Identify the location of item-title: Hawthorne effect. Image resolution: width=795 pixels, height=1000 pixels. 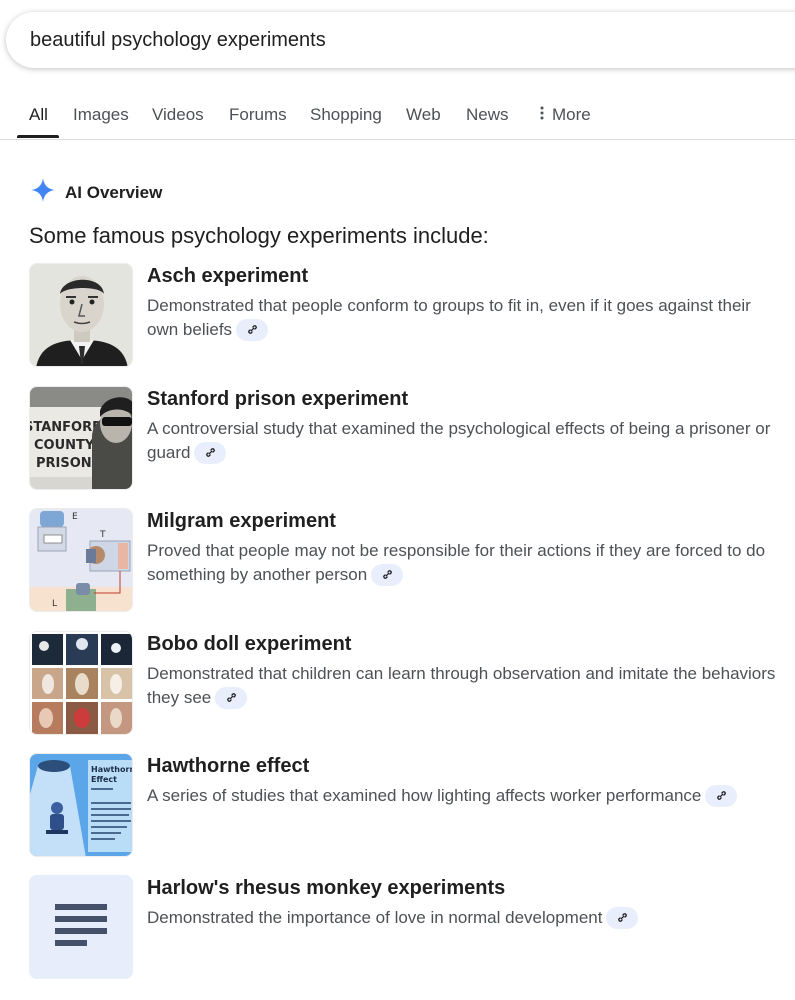
(228, 766).